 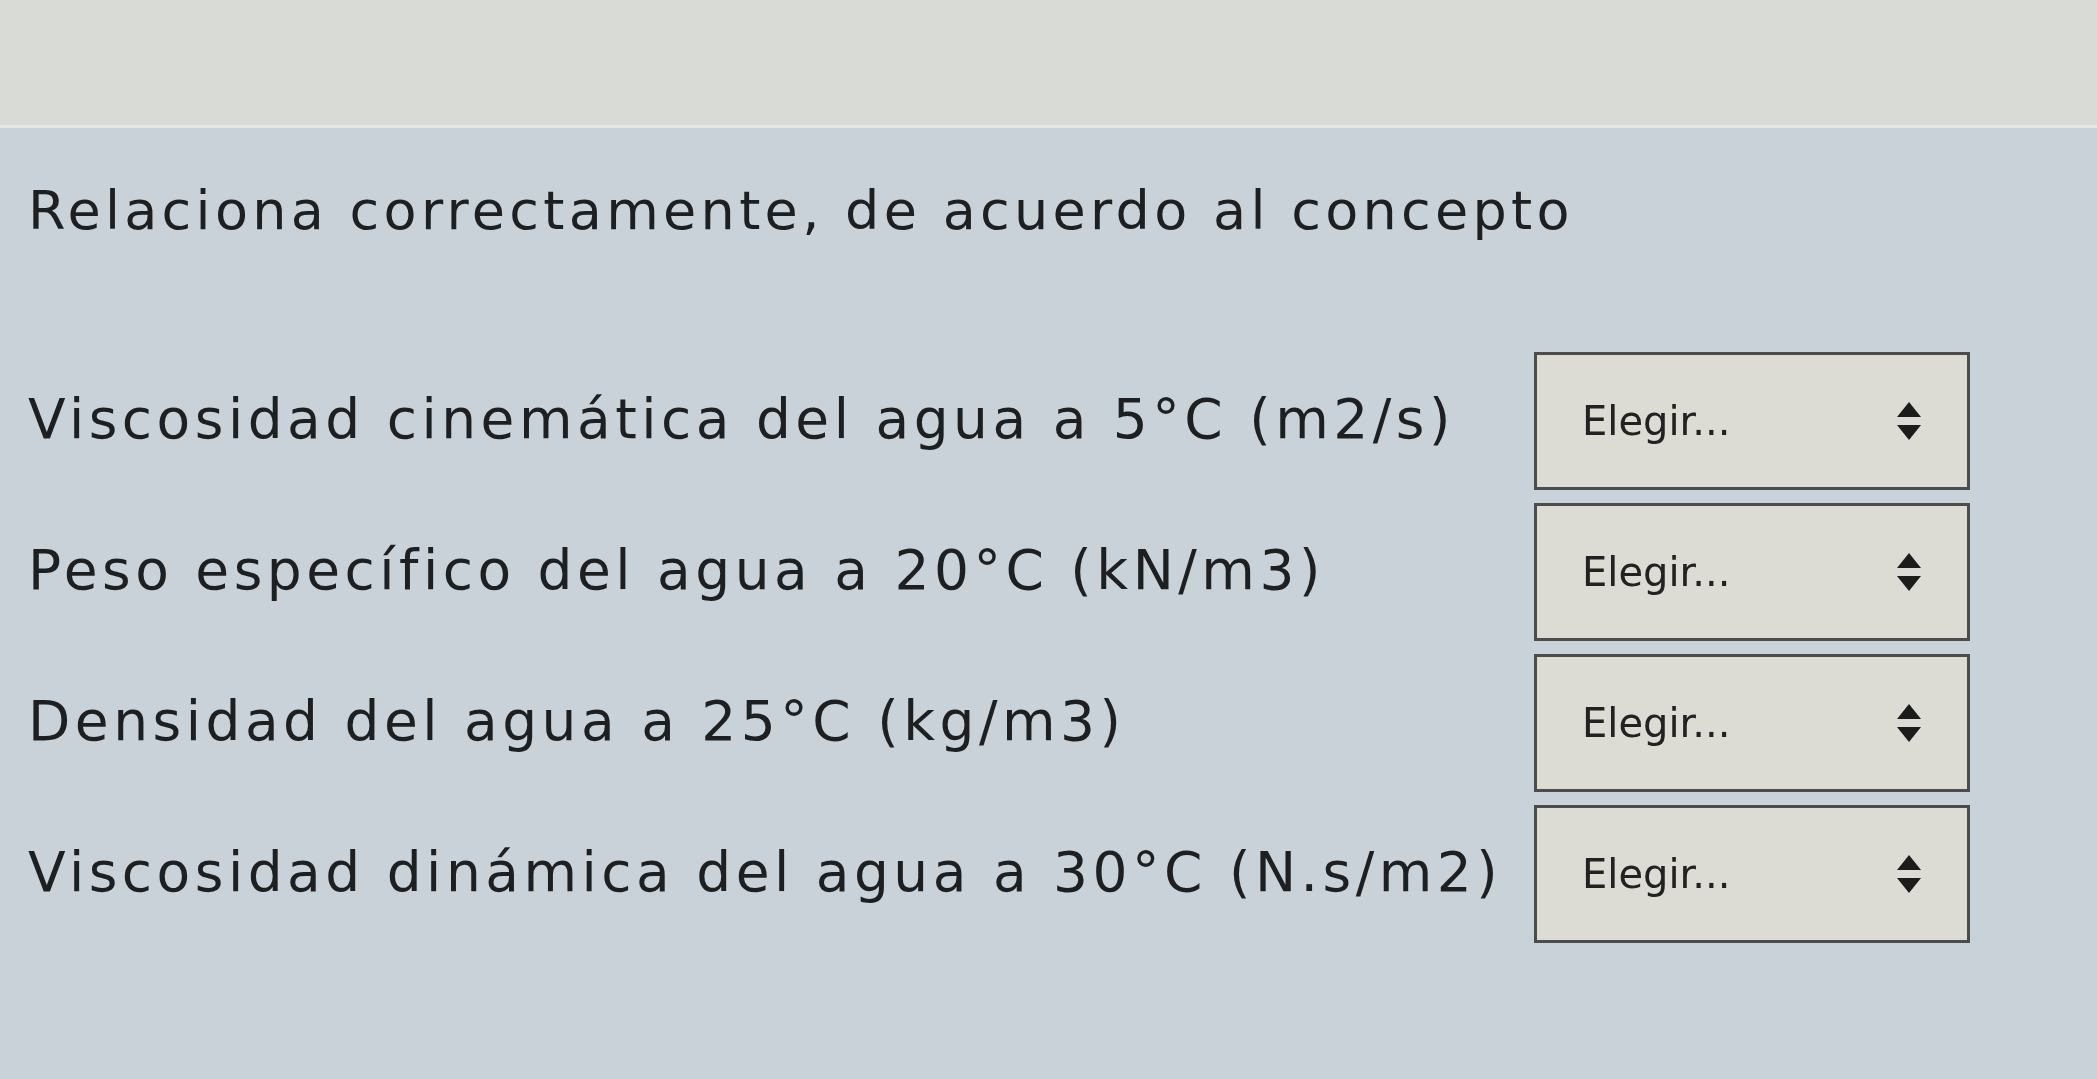 What do you see at coordinates (765, 872) in the screenshot?
I see `concept-label: Viscosidad dinámica del agua a 30°C (N.s/m2)` at bounding box center [765, 872].